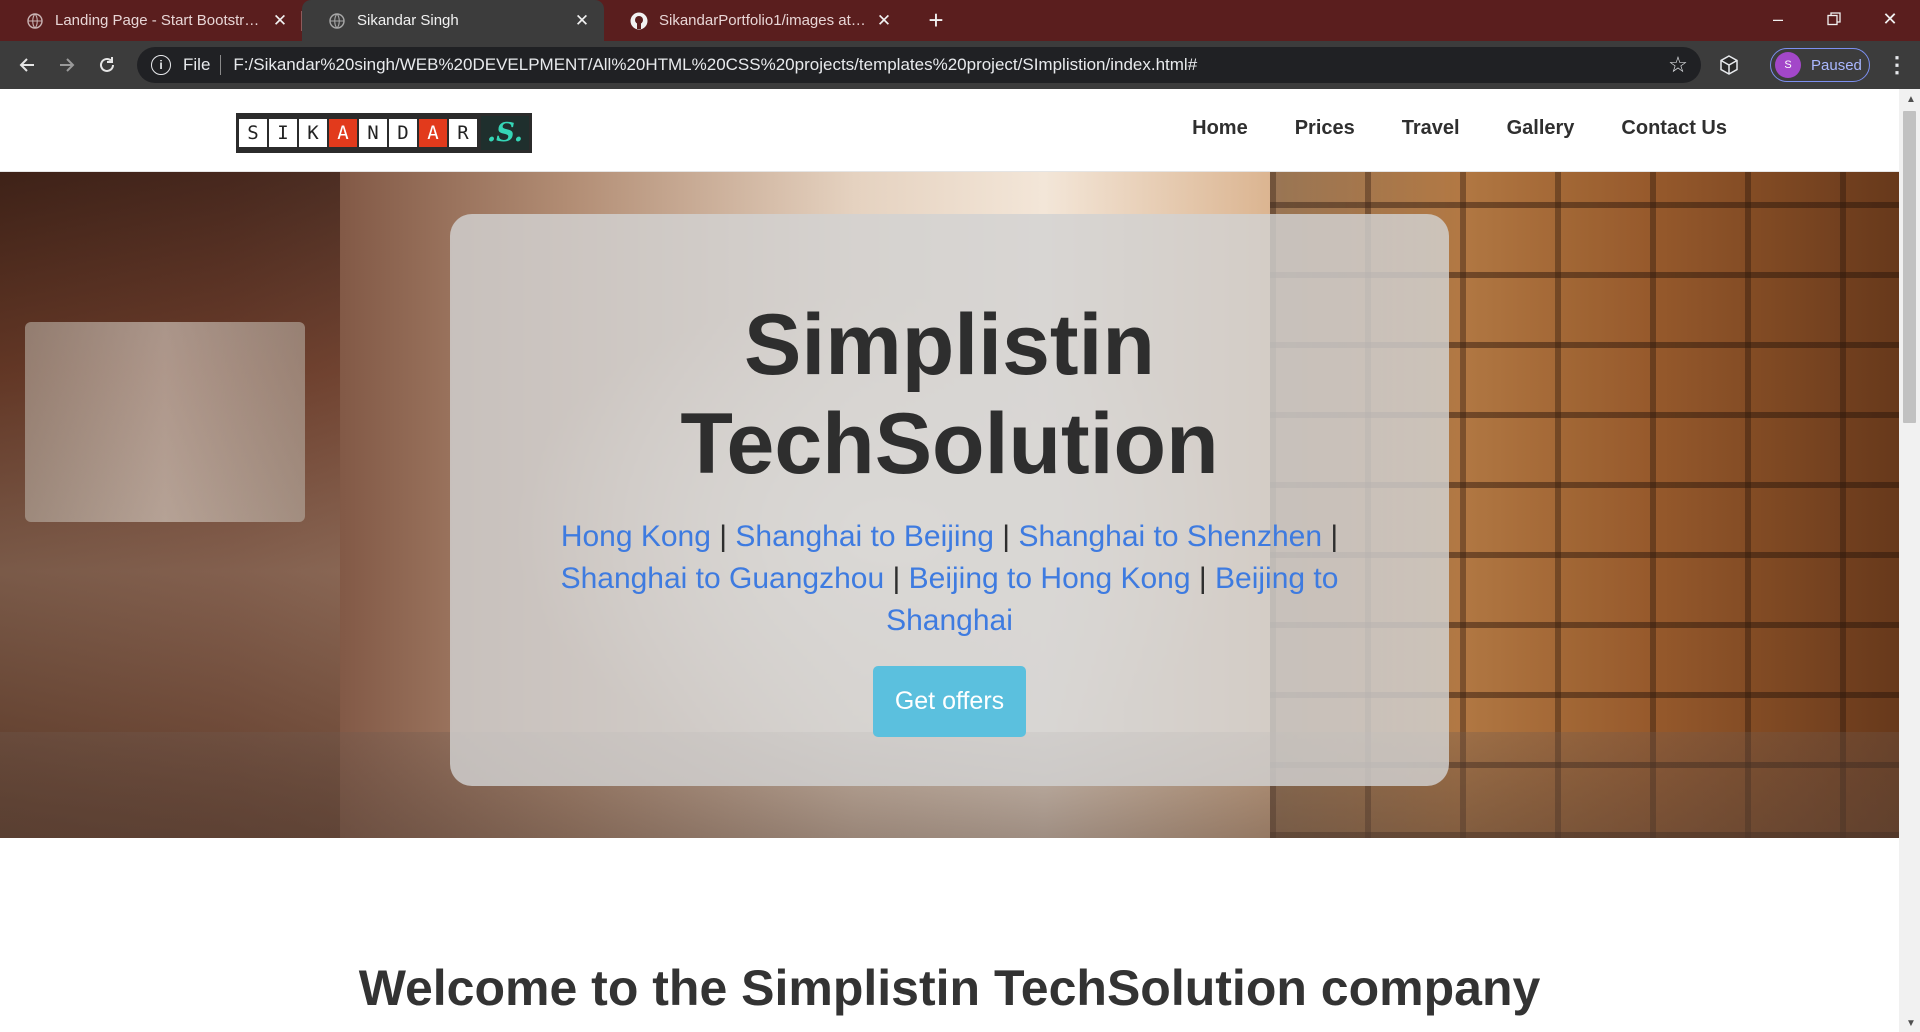 The width and height of the screenshot is (1920, 1032). I want to click on profile-button: S Paused, so click(1820, 65).